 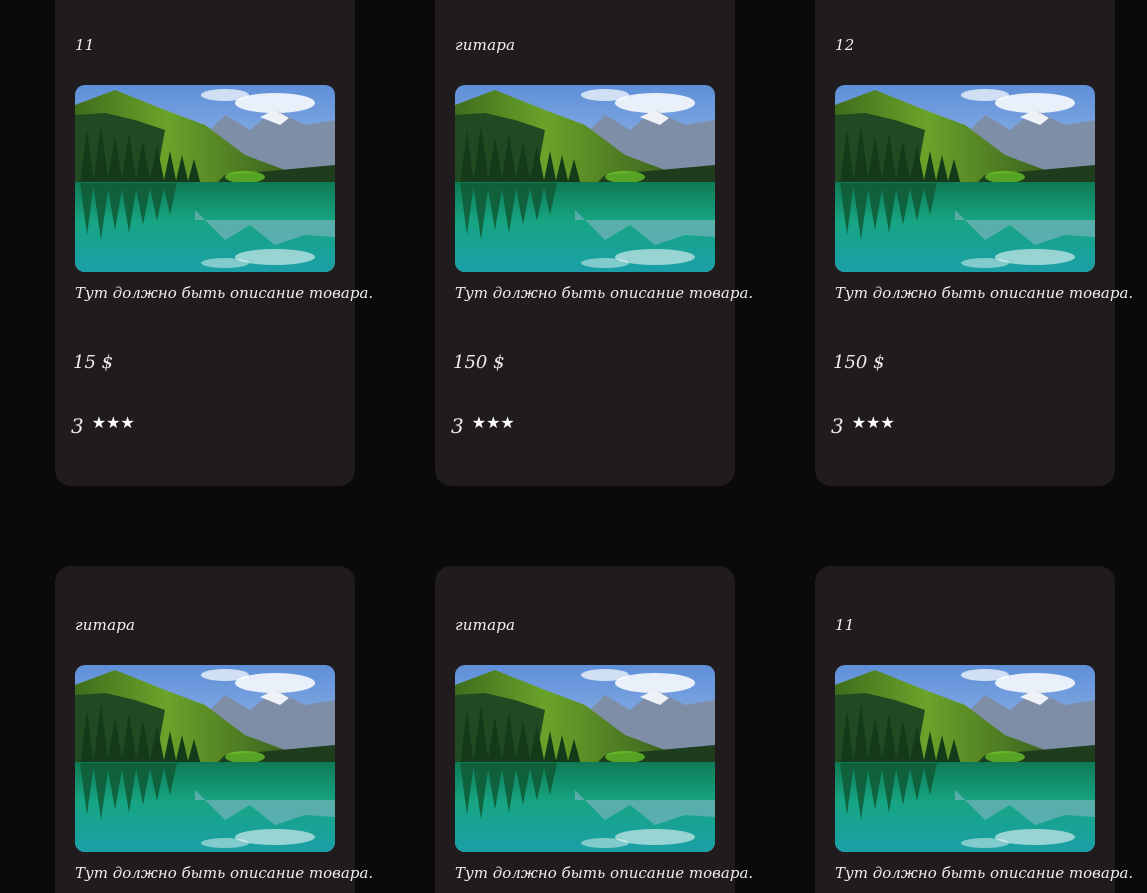 I want to click on product-card: 11 Тут должно быть описание товара., so click(x=974, y=729).